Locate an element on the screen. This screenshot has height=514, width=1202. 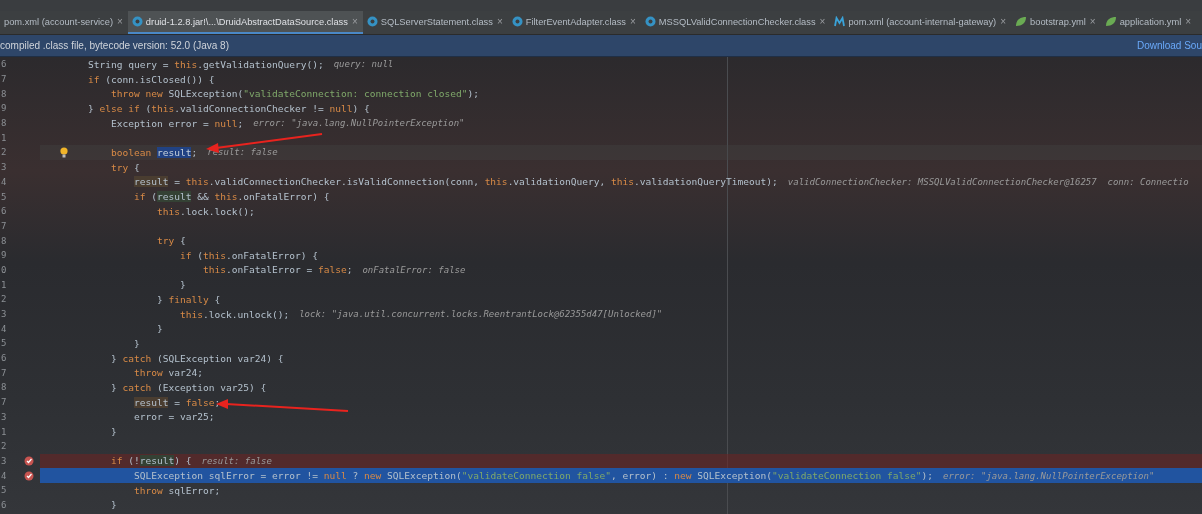
file-tab: pom.xml (account-service) × is located at coordinates (64, 22).